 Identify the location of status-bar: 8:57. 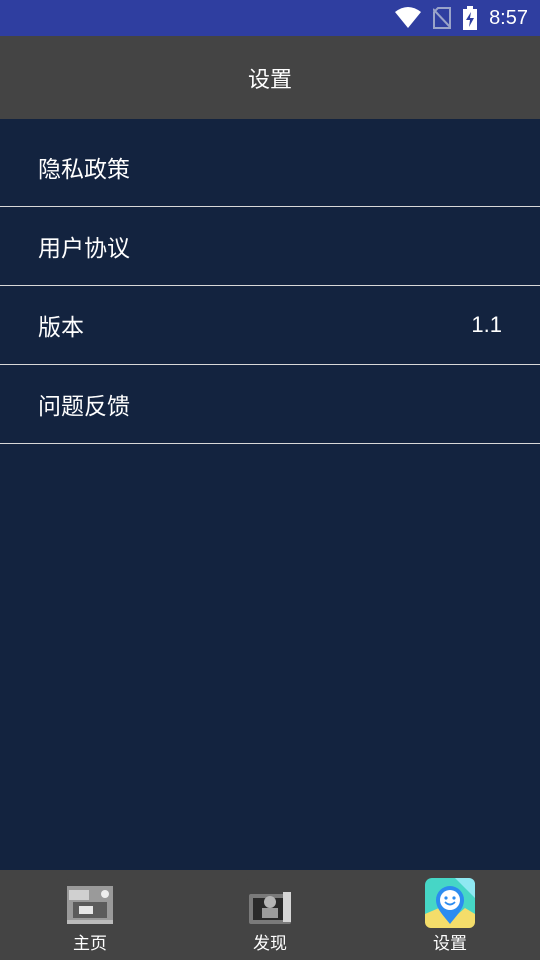
(270, 18).